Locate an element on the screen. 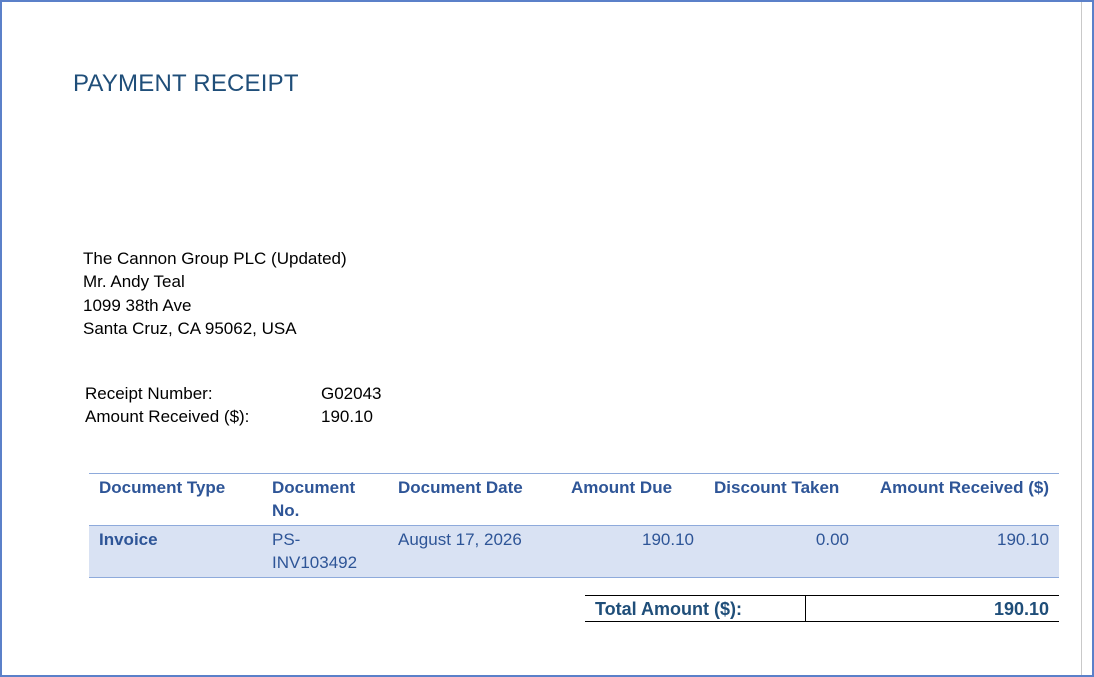 The height and width of the screenshot is (677, 1094). total-amount-box: Total Amount ($): 190.10 is located at coordinates (822, 608).